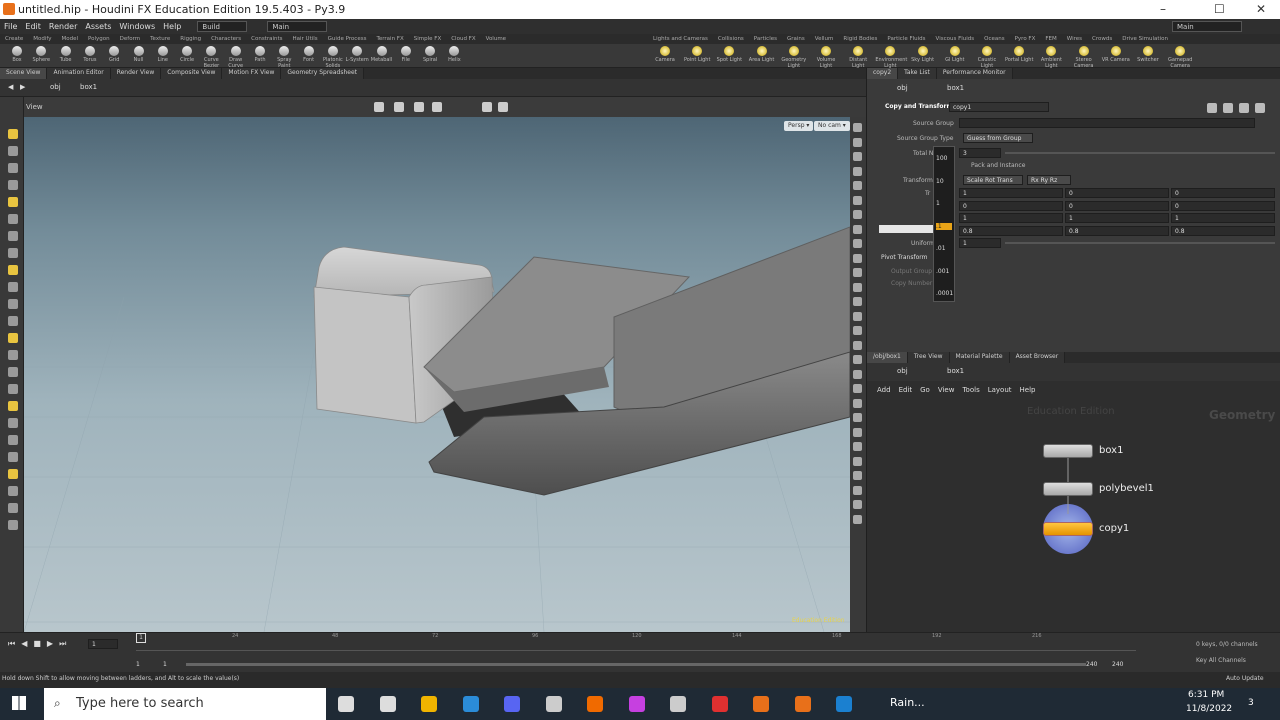  I want to click on key-all-channels: Key All Channels, so click(1221, 660).